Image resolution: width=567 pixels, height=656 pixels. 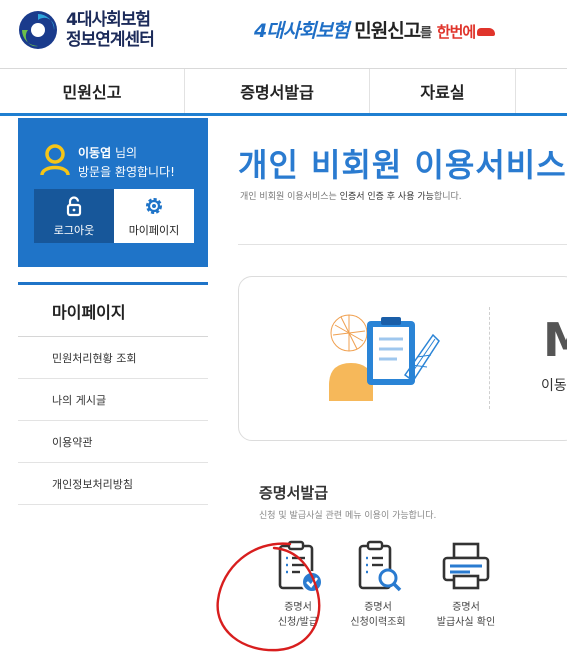 What do you see at coordinates (386, 197) in the screenshot?
I see `subtitle-bold: 인증서 인증 후 사용 가능` at bounding box center [386, 197].